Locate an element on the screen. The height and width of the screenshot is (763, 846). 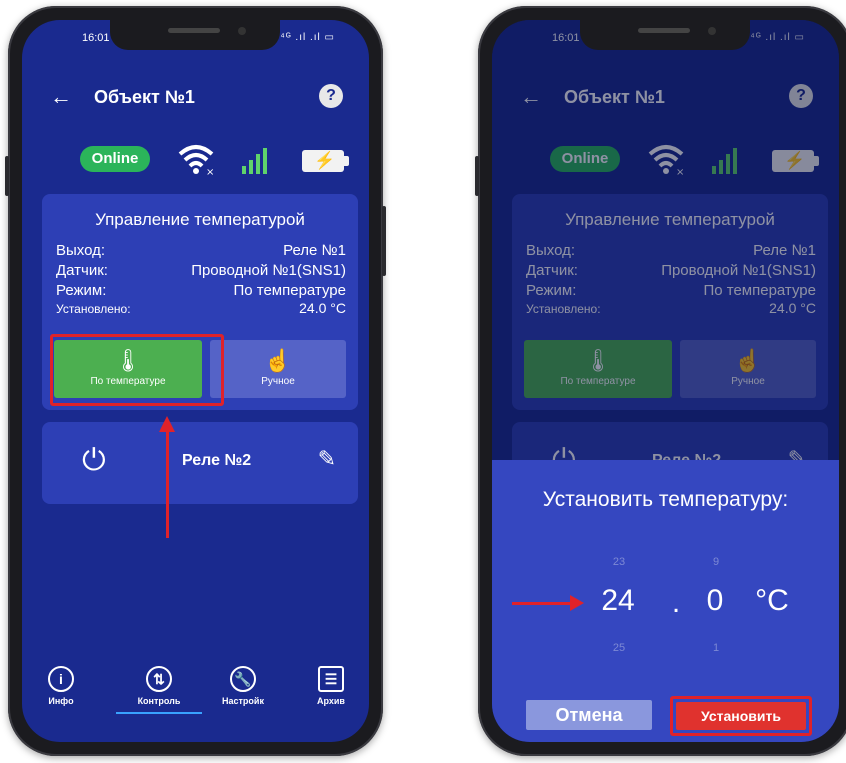
unit-label: °C is located at coordinates (772, 600).